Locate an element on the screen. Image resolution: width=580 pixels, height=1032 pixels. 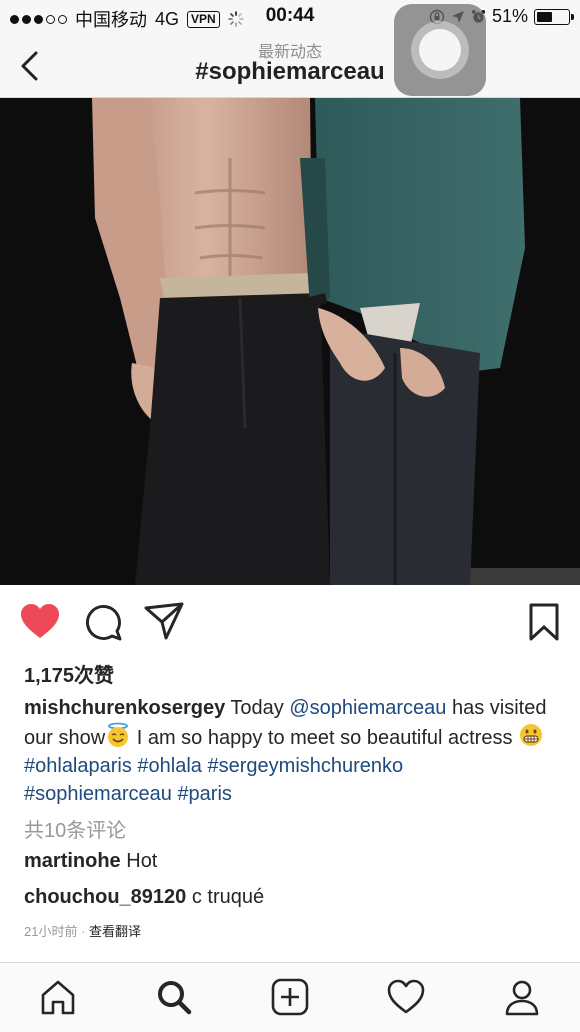
search-icon is located at coordinates (174, 997).